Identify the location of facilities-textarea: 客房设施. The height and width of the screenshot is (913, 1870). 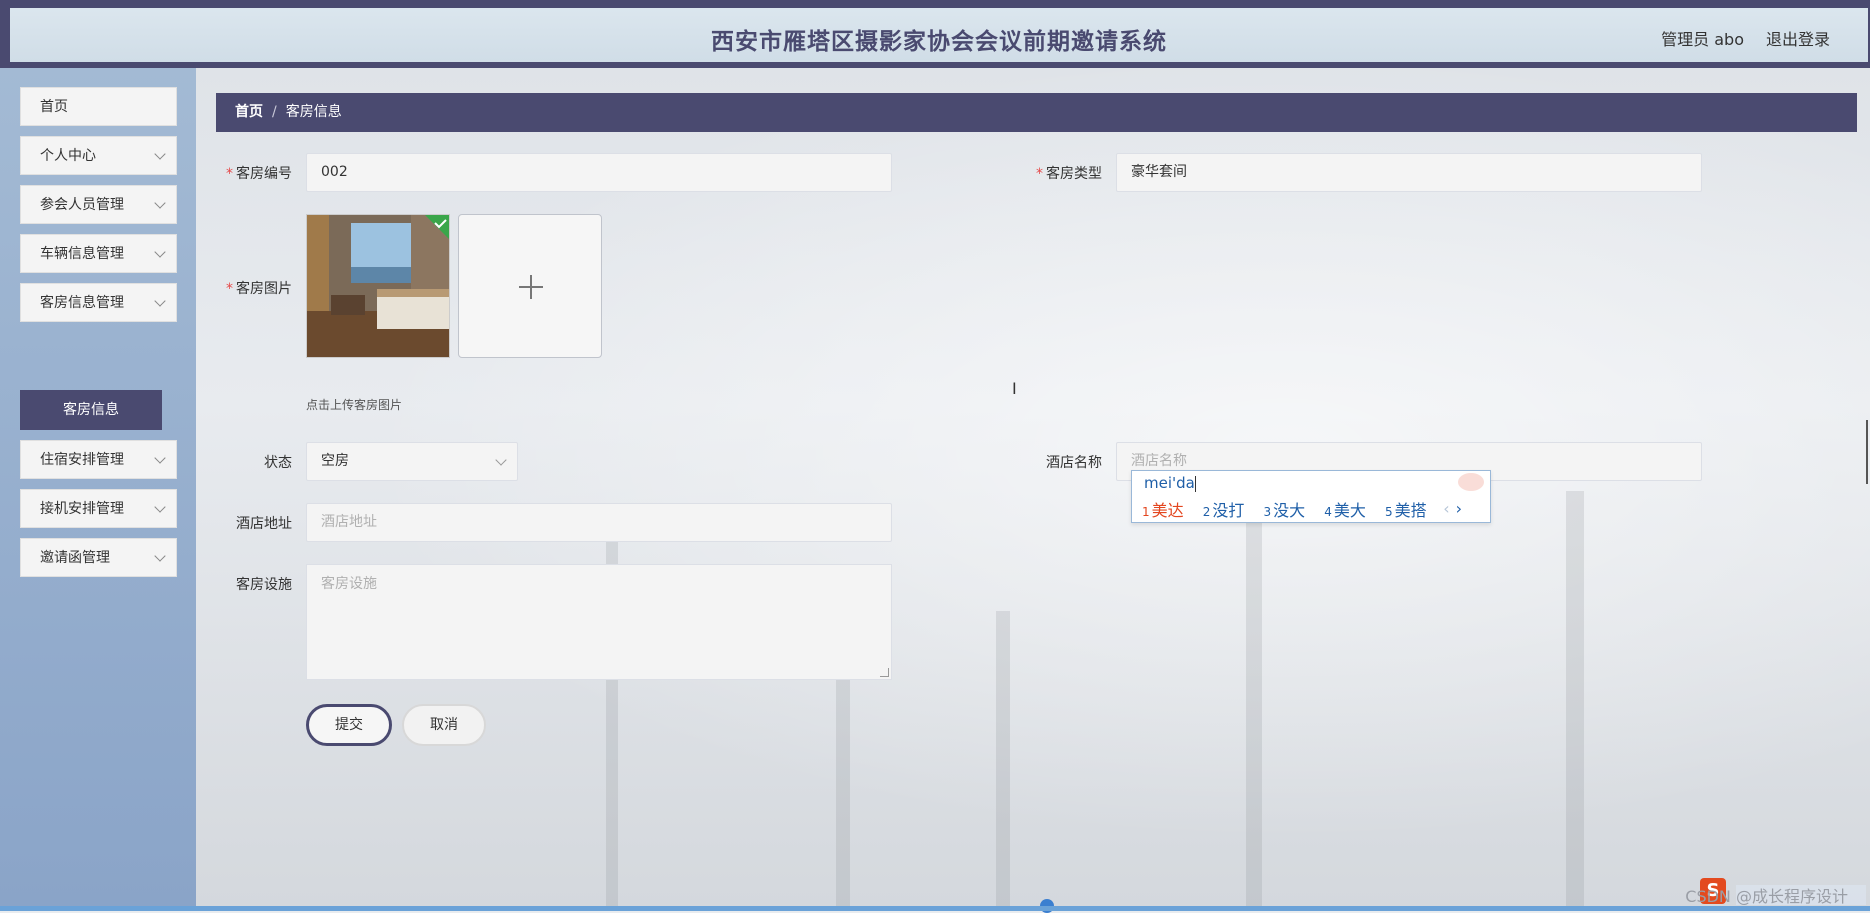
(599, 622).